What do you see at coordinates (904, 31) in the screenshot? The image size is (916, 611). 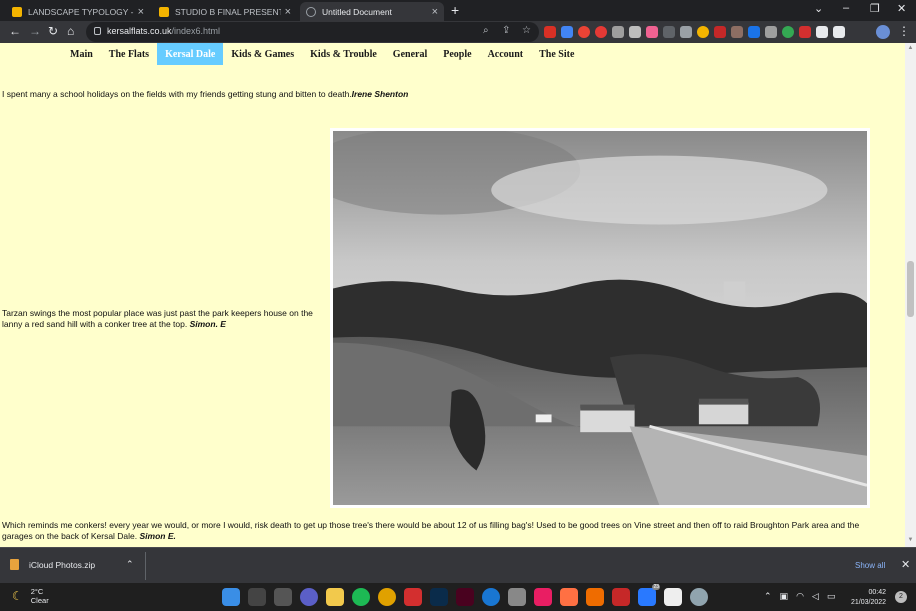 I see `menu-dots-icon: ⋮` at bounding box center [904, 31].